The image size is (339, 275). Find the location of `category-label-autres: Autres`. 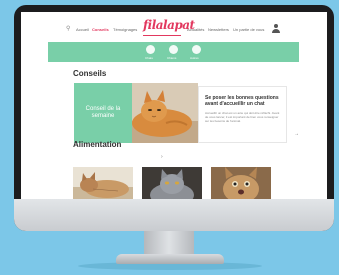

category-label-autres: Autres is located at coordinates (194, 58).